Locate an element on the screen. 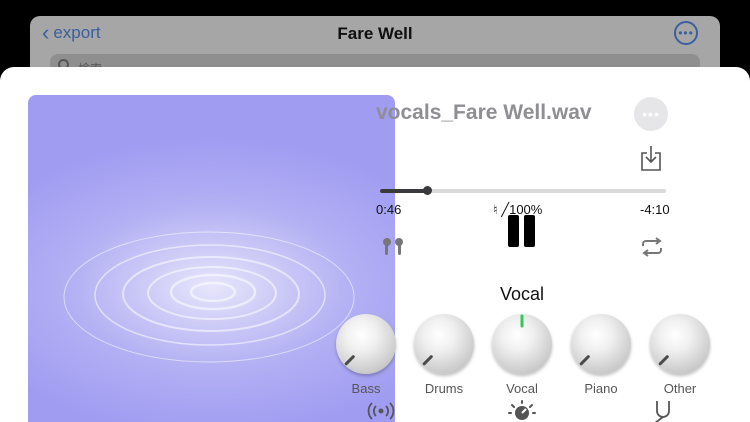  background-title: Fare Well is located at coordinates (375, 33).